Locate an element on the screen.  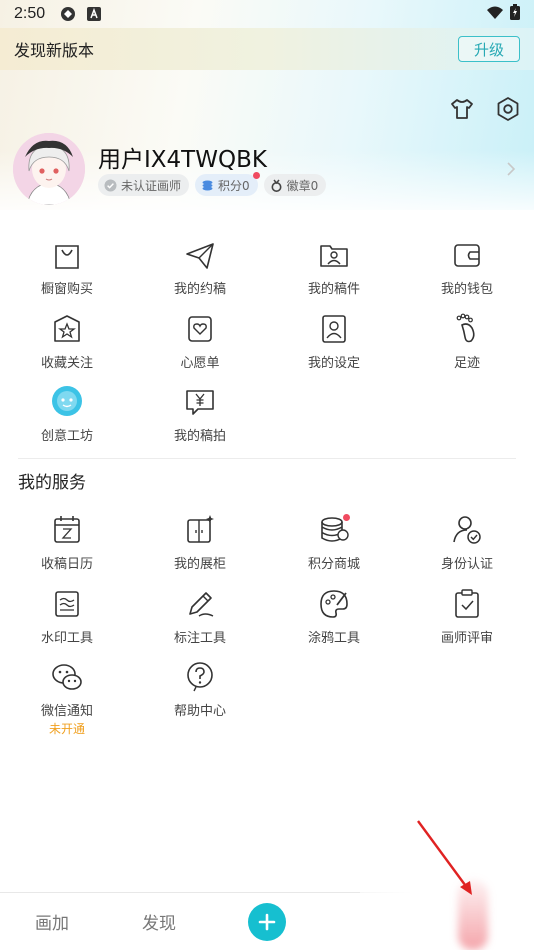
wechat-icon is located at coordinates (67, 677).